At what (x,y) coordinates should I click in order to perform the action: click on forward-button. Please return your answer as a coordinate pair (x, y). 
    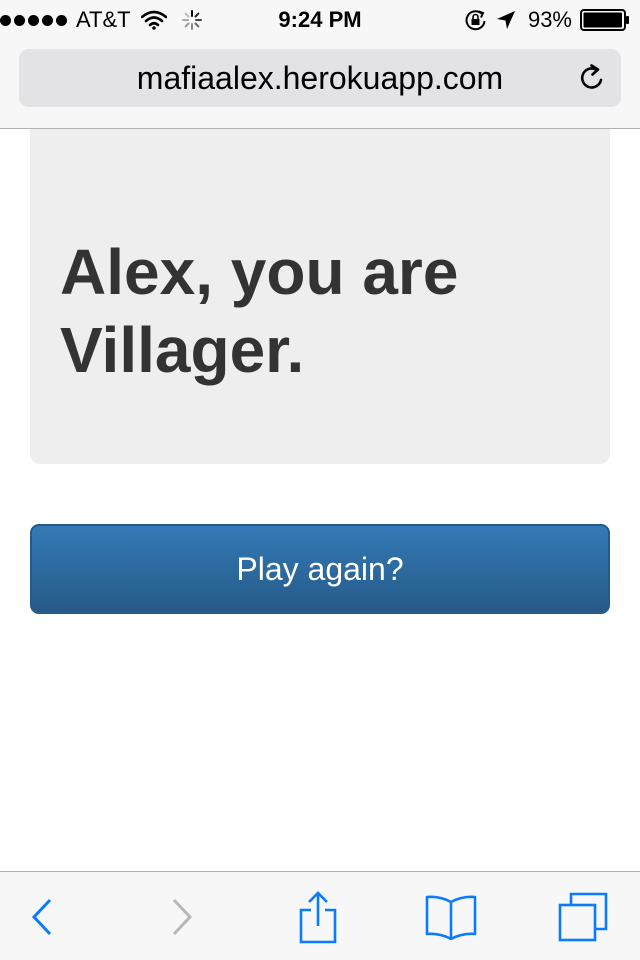
    Looking at the image, I should click on (182, 916).